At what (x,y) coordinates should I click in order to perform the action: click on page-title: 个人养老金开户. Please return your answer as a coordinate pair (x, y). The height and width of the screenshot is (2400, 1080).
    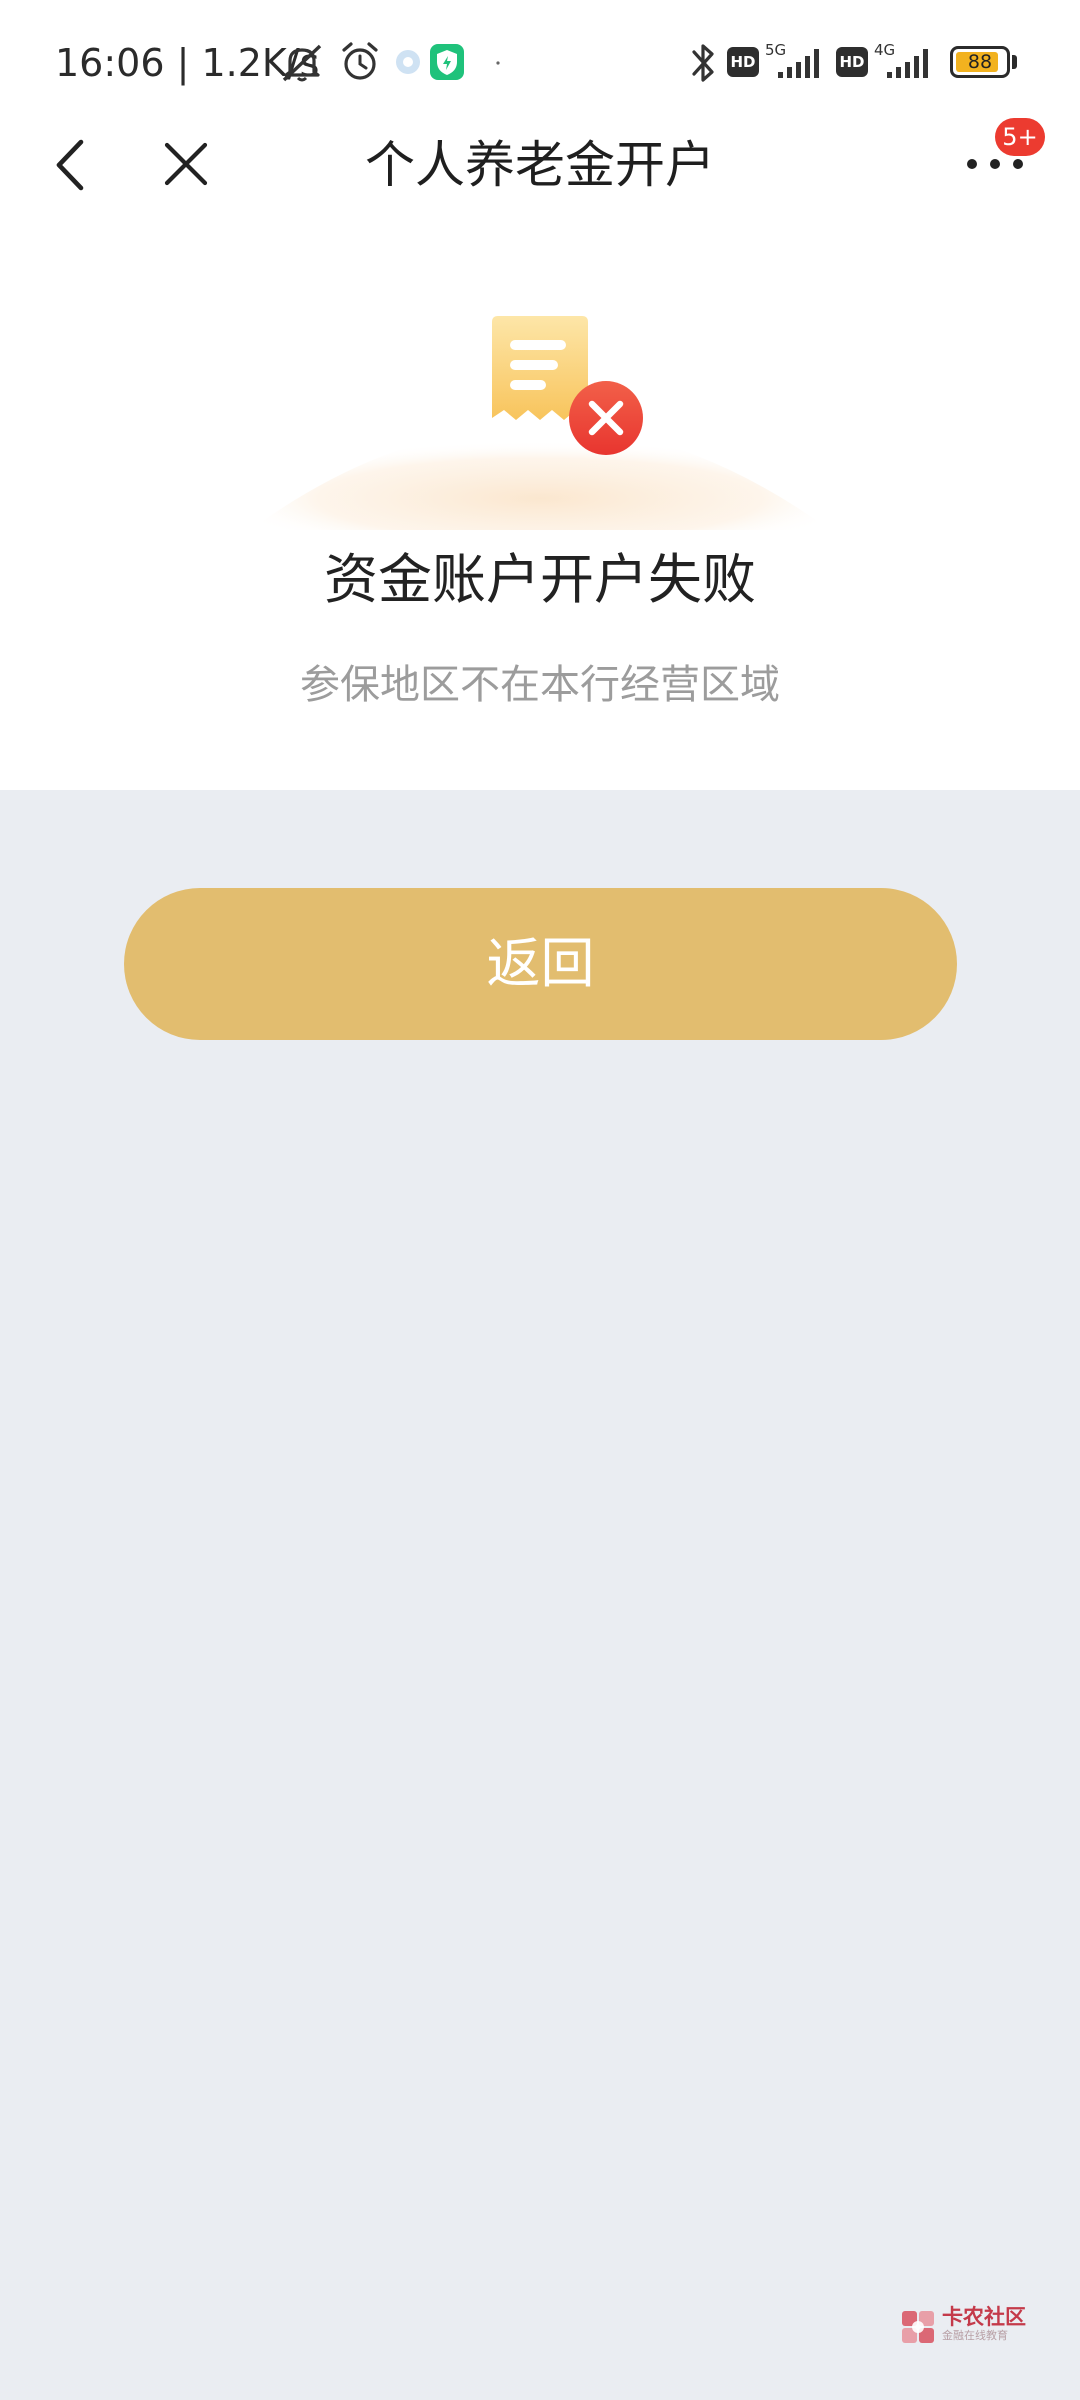
    Looking at the image, I should click on (540, 165).